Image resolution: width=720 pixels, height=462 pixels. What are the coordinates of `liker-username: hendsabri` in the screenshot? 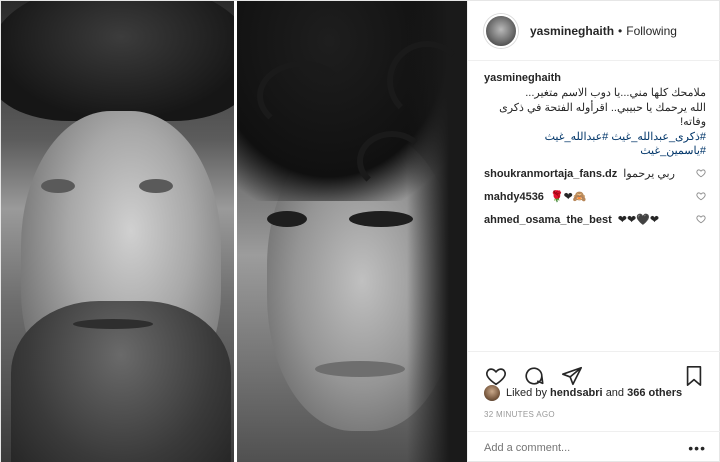 It's located at (576, 393).